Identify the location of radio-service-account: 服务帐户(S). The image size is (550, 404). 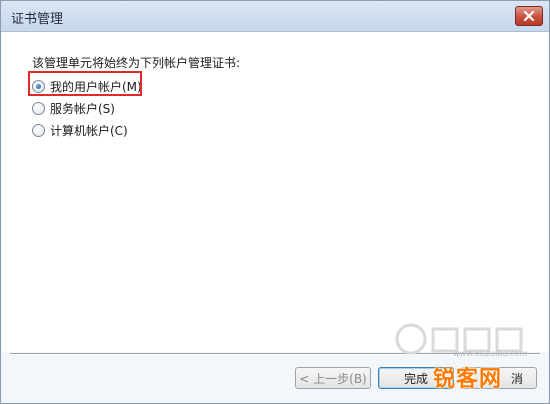
(73, 108).